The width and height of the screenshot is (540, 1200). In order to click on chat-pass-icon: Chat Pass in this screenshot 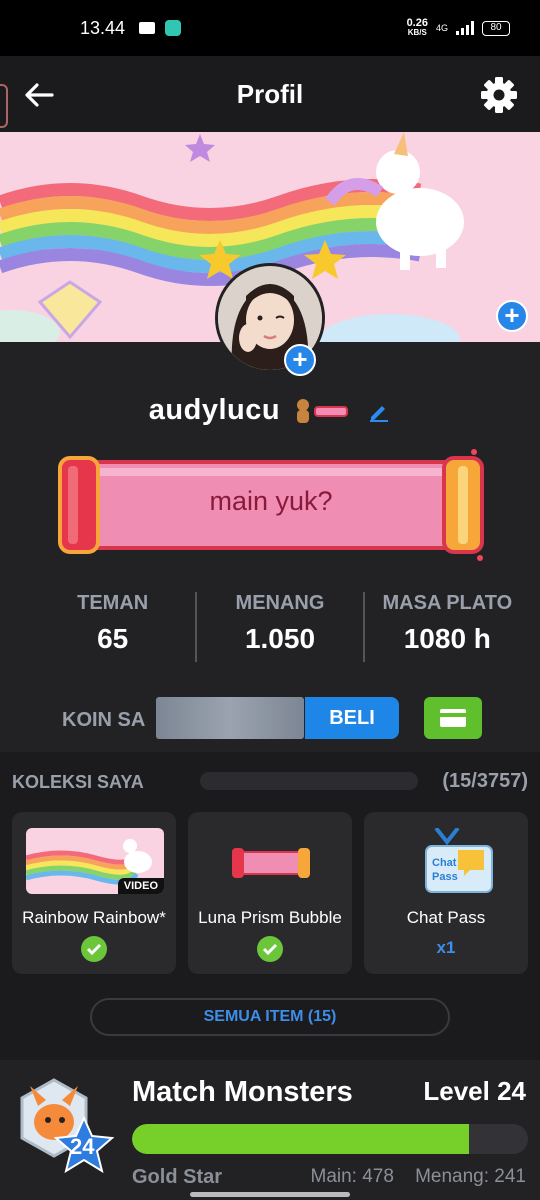, I will do `click(459, 860)`.